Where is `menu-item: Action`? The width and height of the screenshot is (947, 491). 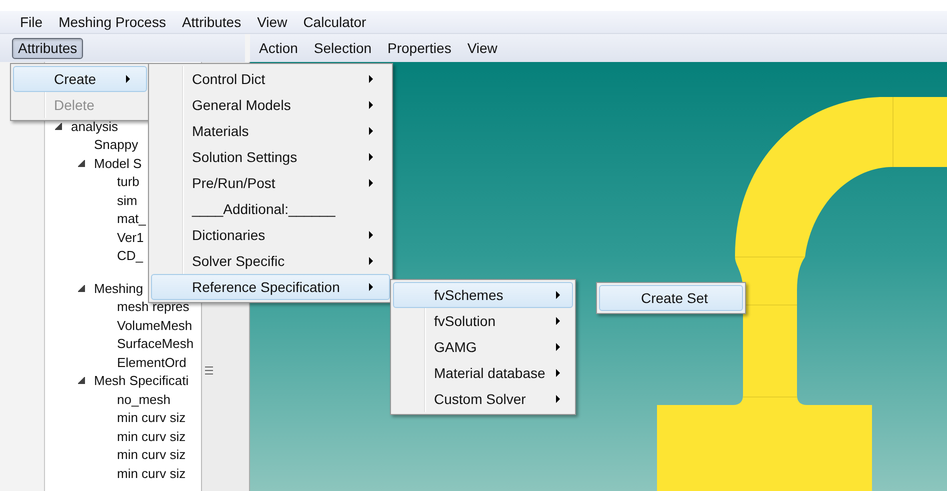
menu-item: Action is located at coordinates (279, 48).